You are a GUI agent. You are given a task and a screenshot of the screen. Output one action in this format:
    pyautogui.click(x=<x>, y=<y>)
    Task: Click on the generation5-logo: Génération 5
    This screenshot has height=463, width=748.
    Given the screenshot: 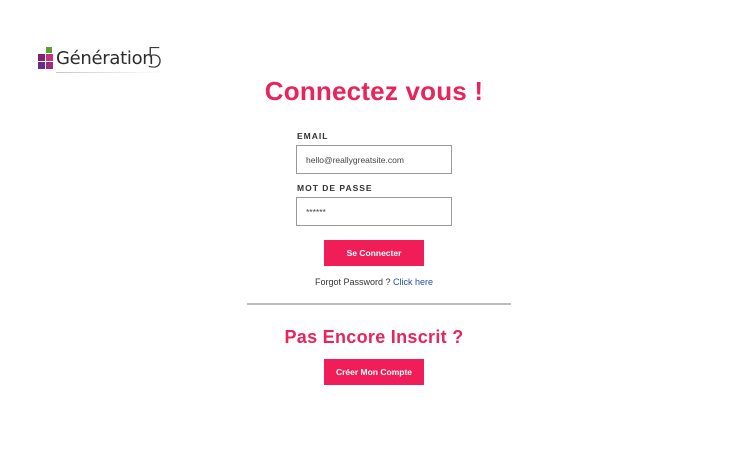 What is the action you would take?
    pyautogui.click(x=103, y=58)
    